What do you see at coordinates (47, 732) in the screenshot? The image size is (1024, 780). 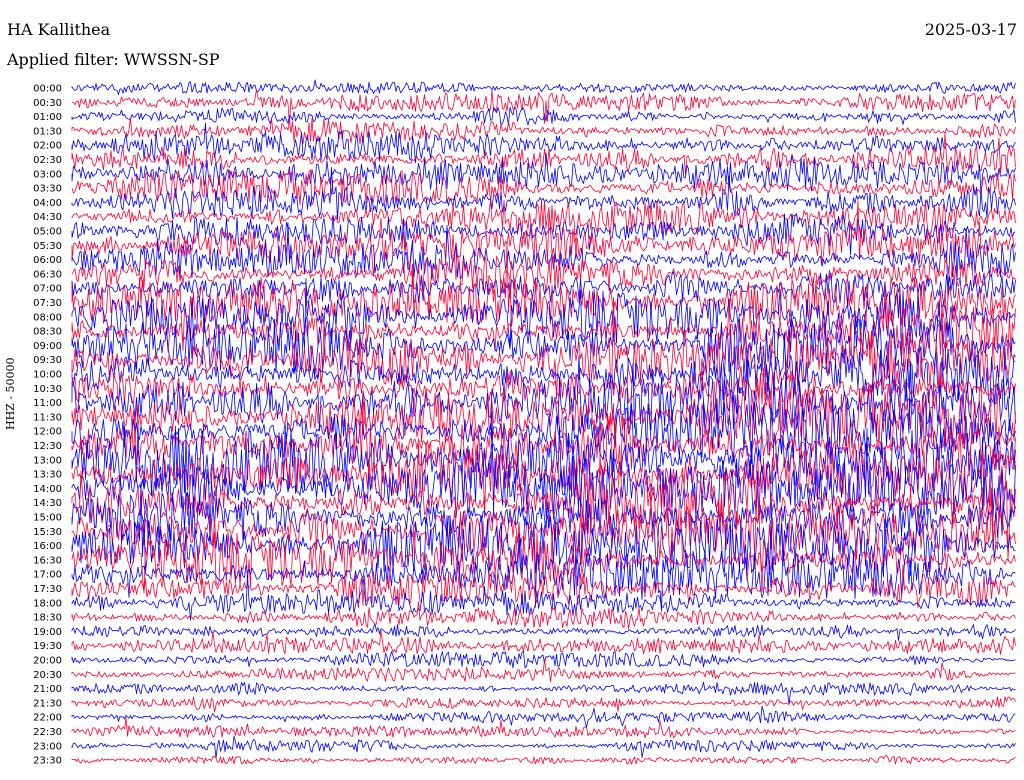 I see `time-label-2230: 22:30` at bounding box center [47, 732].